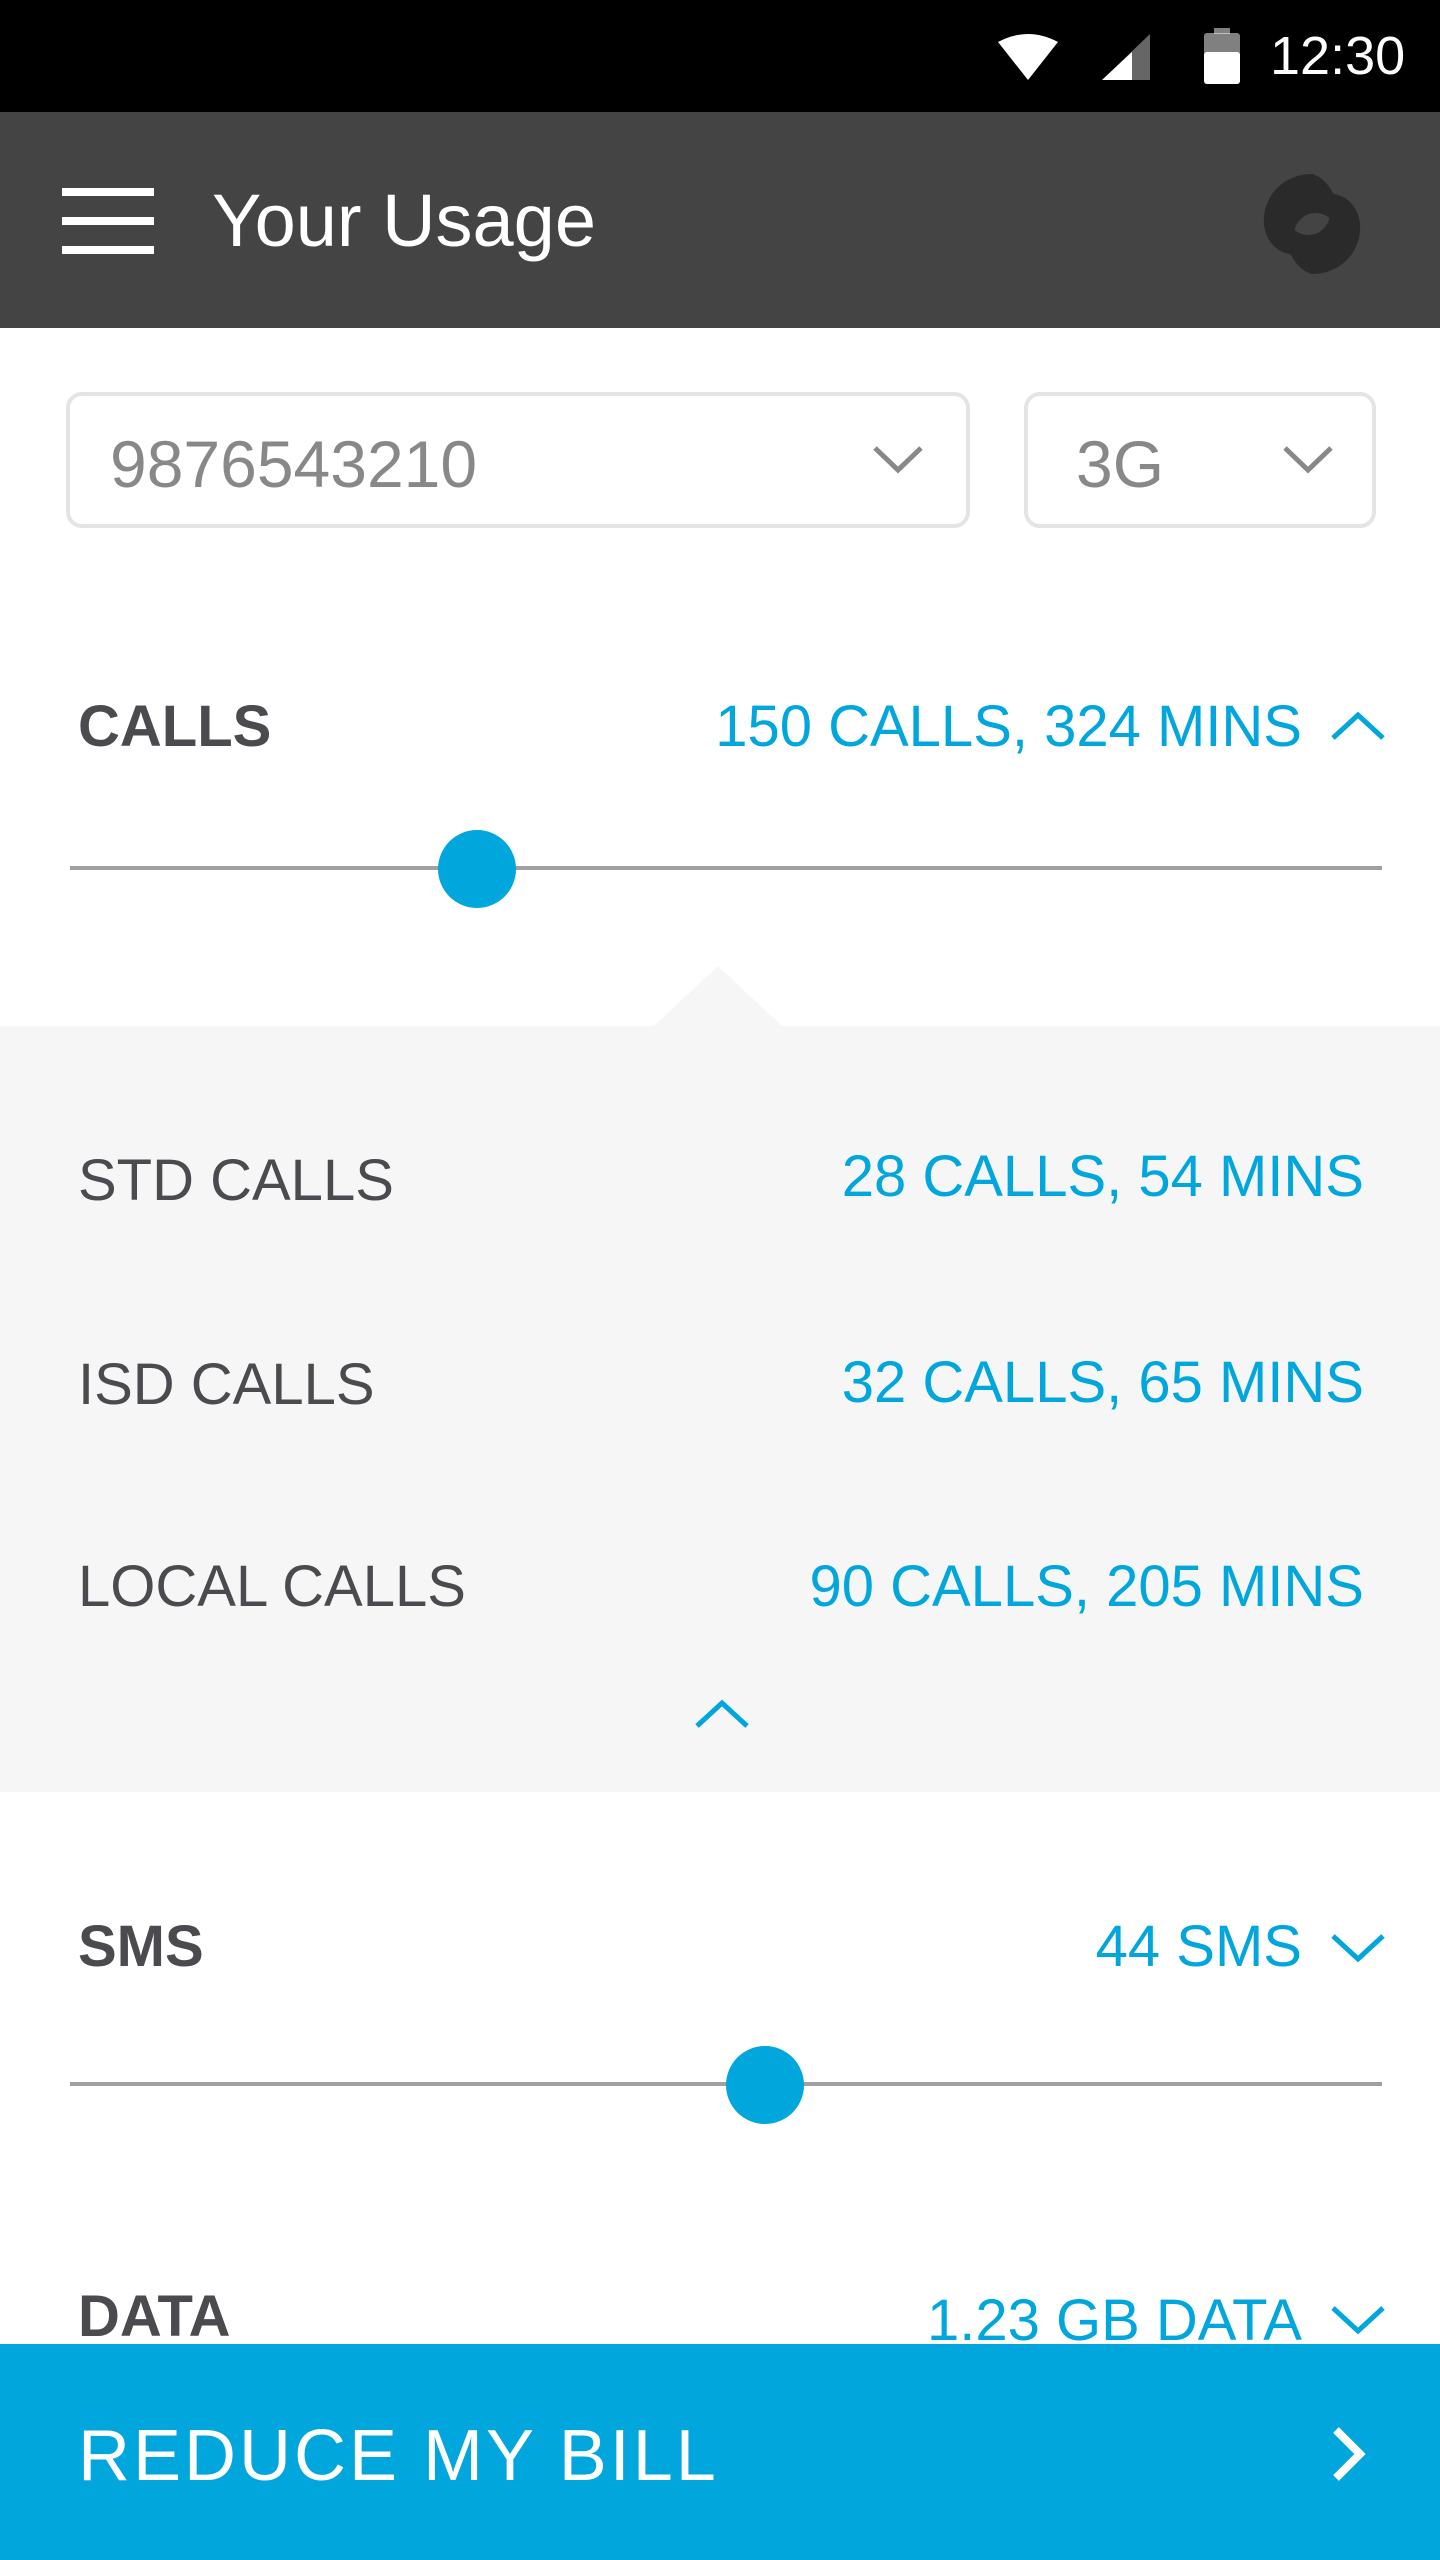  What do you see at coordinates (720, 220) in the screenshot?
I see `app-bar: Your Usage` at bounding box center [720, 220].